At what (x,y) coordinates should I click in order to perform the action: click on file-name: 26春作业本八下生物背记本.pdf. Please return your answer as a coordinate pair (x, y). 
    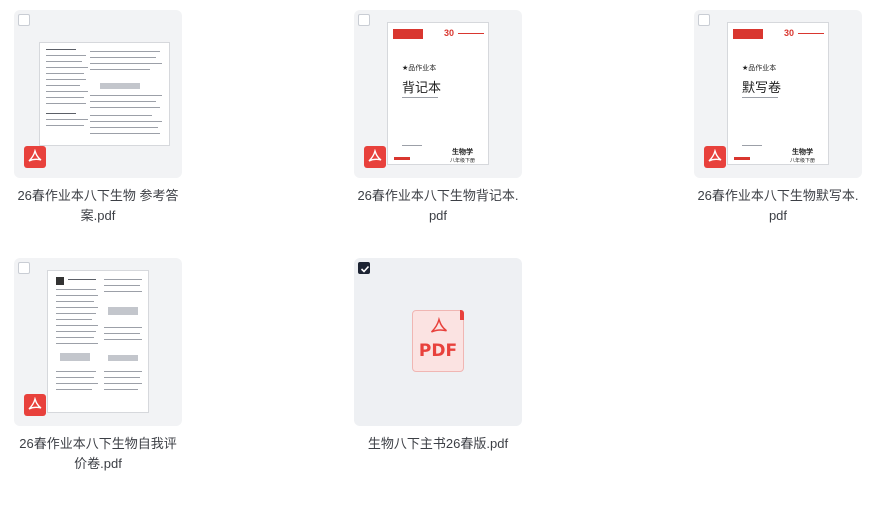
    Looking at the image, I should click on (438, 206).